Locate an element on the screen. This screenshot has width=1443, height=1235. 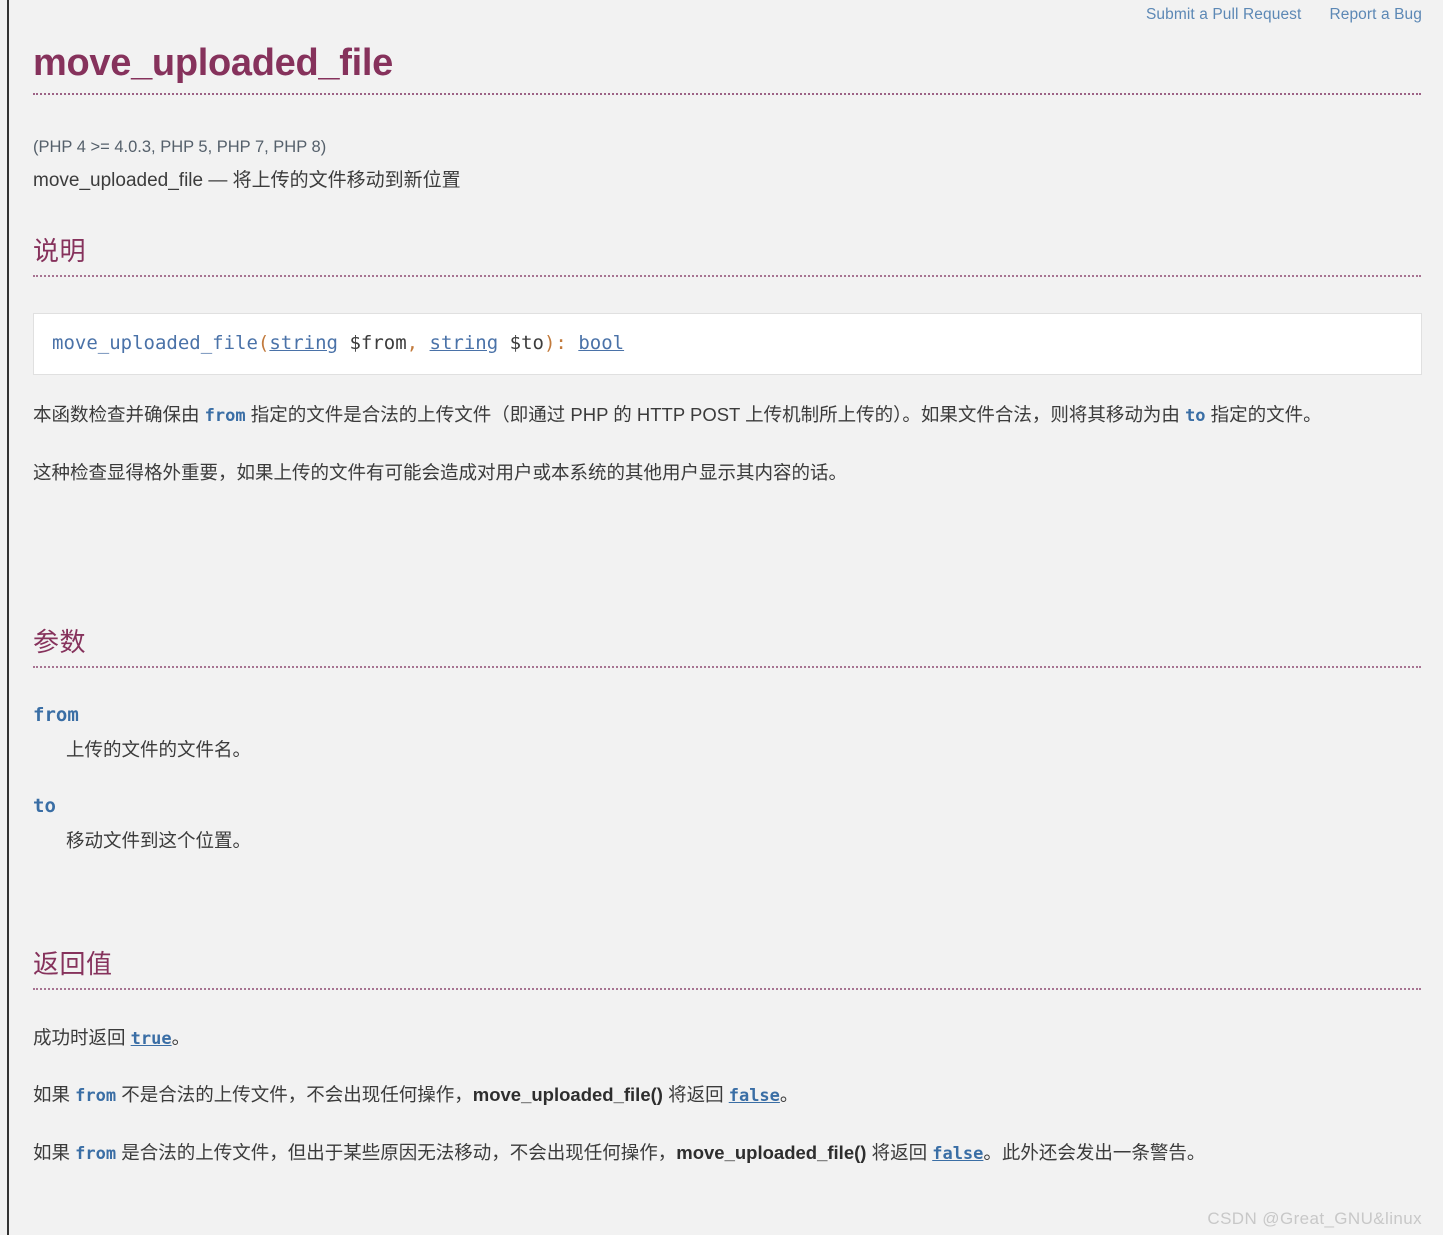
synopsis-return-type: bool is located at coordinates (601, 343).